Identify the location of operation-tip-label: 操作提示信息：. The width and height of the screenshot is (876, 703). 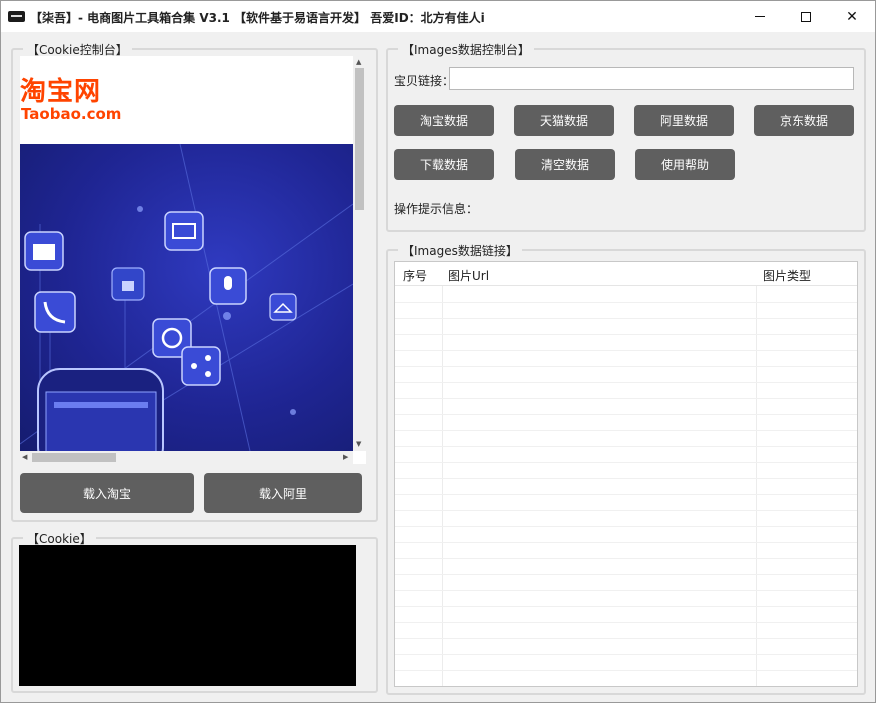
(436, 209).